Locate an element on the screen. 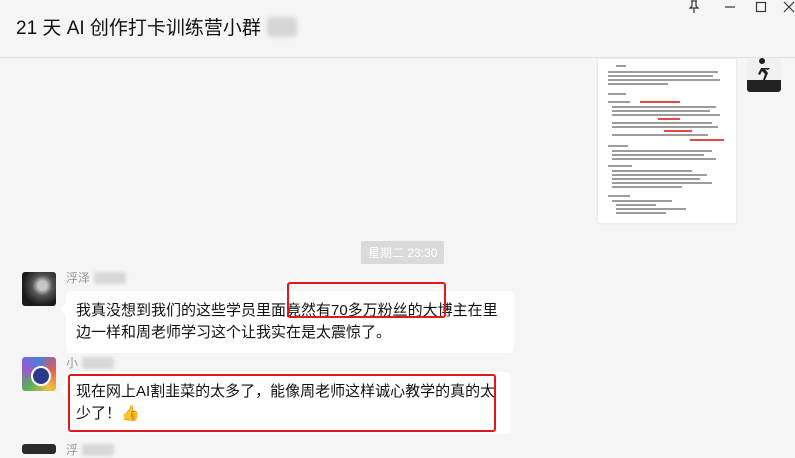 This screenshot has width=795, height=458. close-icon is located at coordinates (789, 8).